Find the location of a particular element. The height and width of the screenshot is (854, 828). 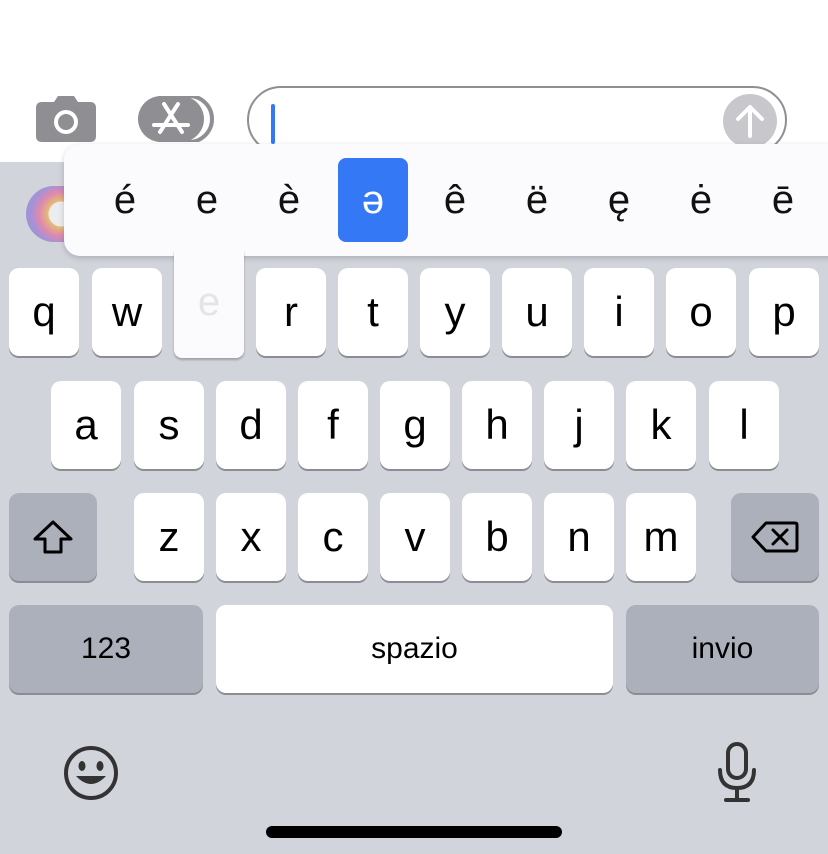

accent-option: è is located at coordinates (289, 200).